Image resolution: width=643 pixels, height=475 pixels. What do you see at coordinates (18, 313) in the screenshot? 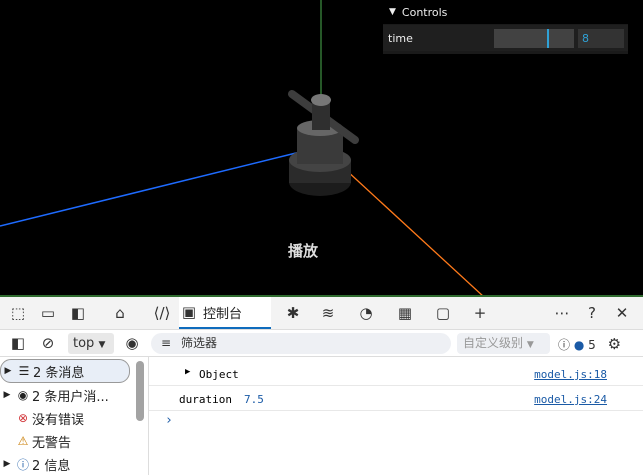
I see `inspect-icon: ⬚` at bounding box center [18, 313].